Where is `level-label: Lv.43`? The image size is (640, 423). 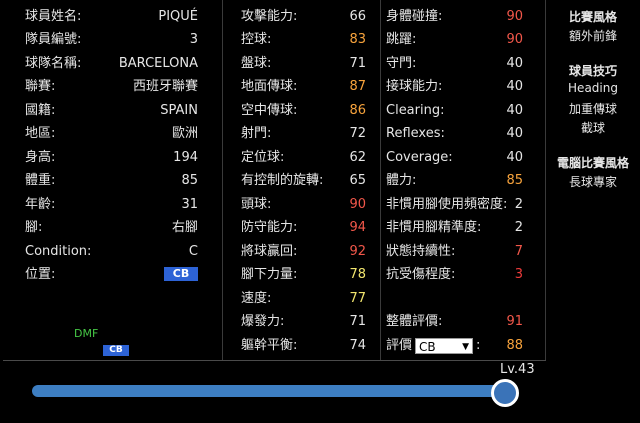
level-label: Lv.43 is located at coordinates (517, 369).